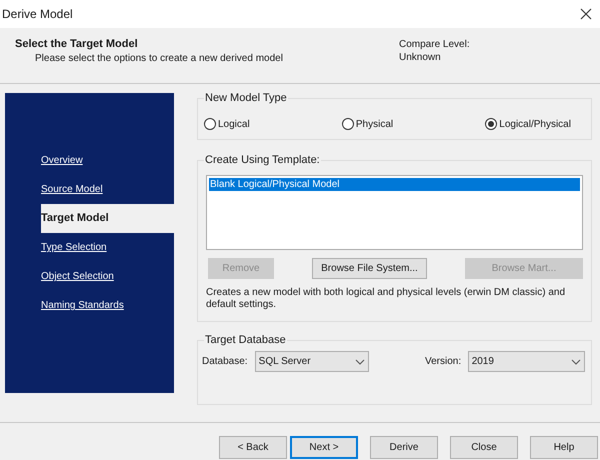 The width and height of the screenshot is (600, 460). Describe the element at coordinates (77, 276) in the screenshot. I see `wizard-step: Object Selection` at that location.